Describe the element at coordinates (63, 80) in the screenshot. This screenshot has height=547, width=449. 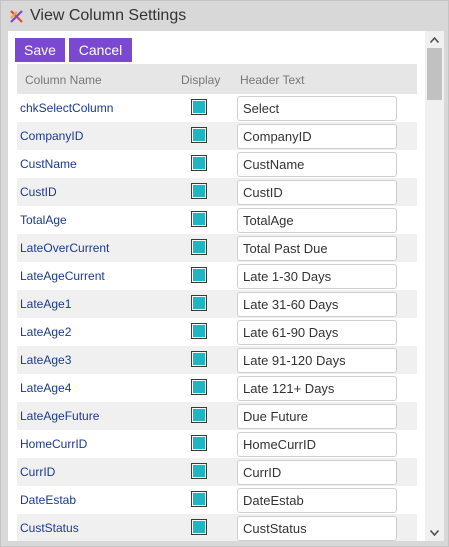
I see `column-name-header: Column Name` at that location.